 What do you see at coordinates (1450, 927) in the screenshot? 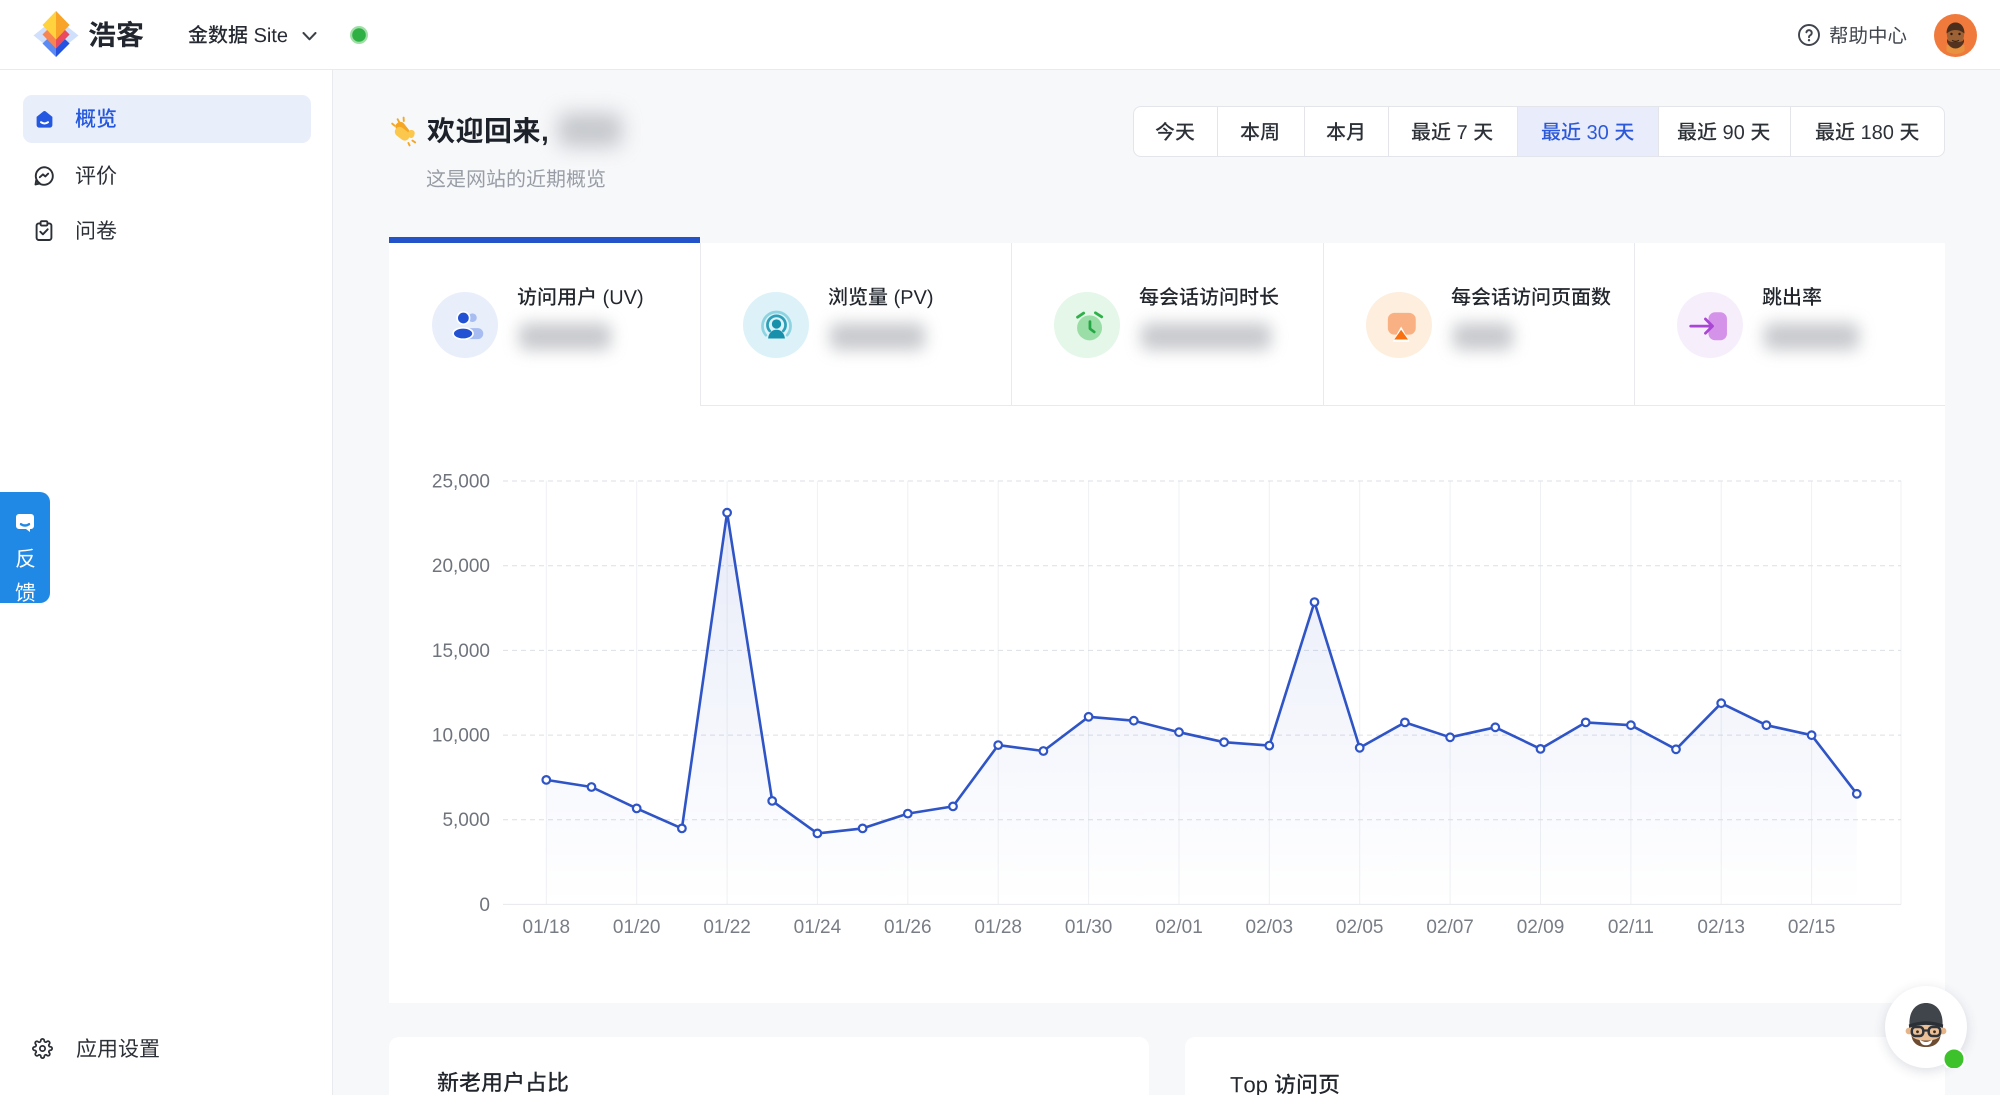
I see `svg-text: 02/07` at bounding box center [1450, 927].